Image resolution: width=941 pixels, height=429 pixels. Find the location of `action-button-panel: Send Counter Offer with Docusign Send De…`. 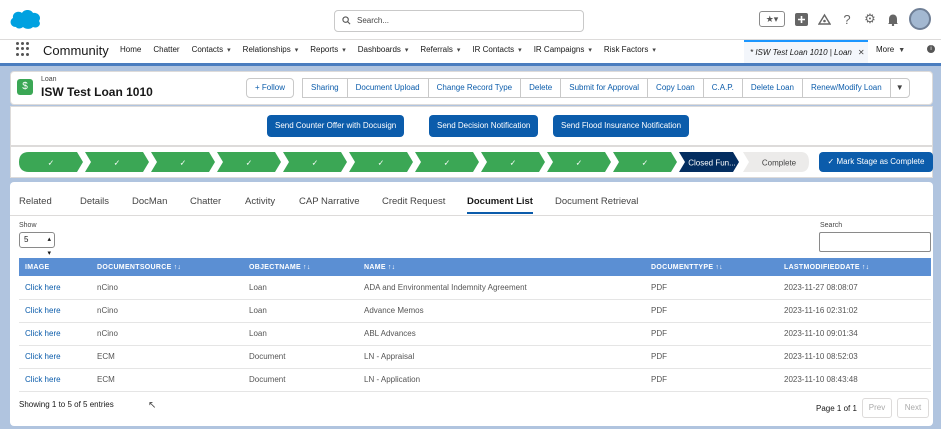

action-button-panel: Send Counter Offer with Docusign Send De… is located at coordinates (471, 126).